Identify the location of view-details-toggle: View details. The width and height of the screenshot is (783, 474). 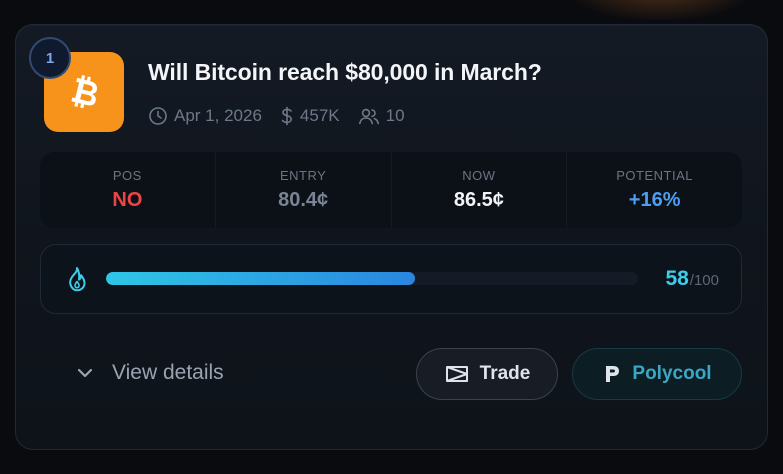
(150, 373).